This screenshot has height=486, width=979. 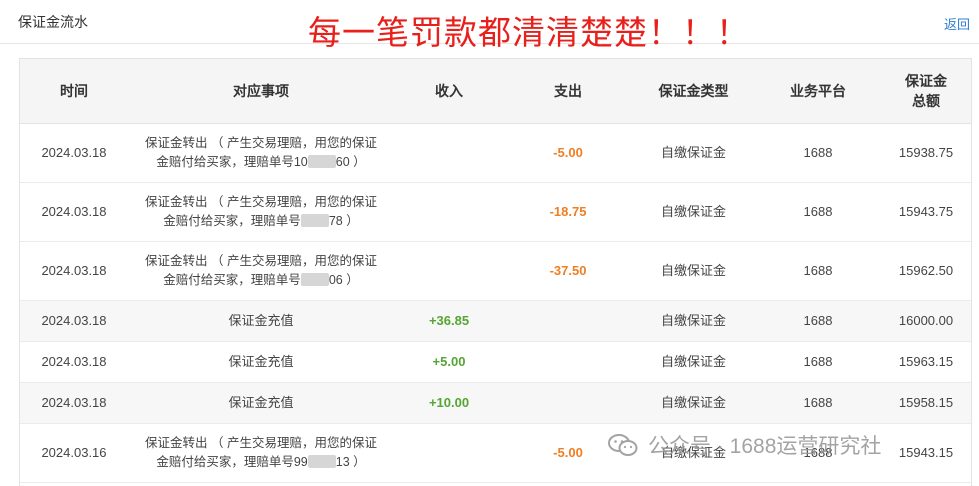 I want to click on item-cell: 保证金转出 （ 产生交易理赔，用您的保证金赔付给买家，理赔单号 06 ）, so click(x=261, y=271).